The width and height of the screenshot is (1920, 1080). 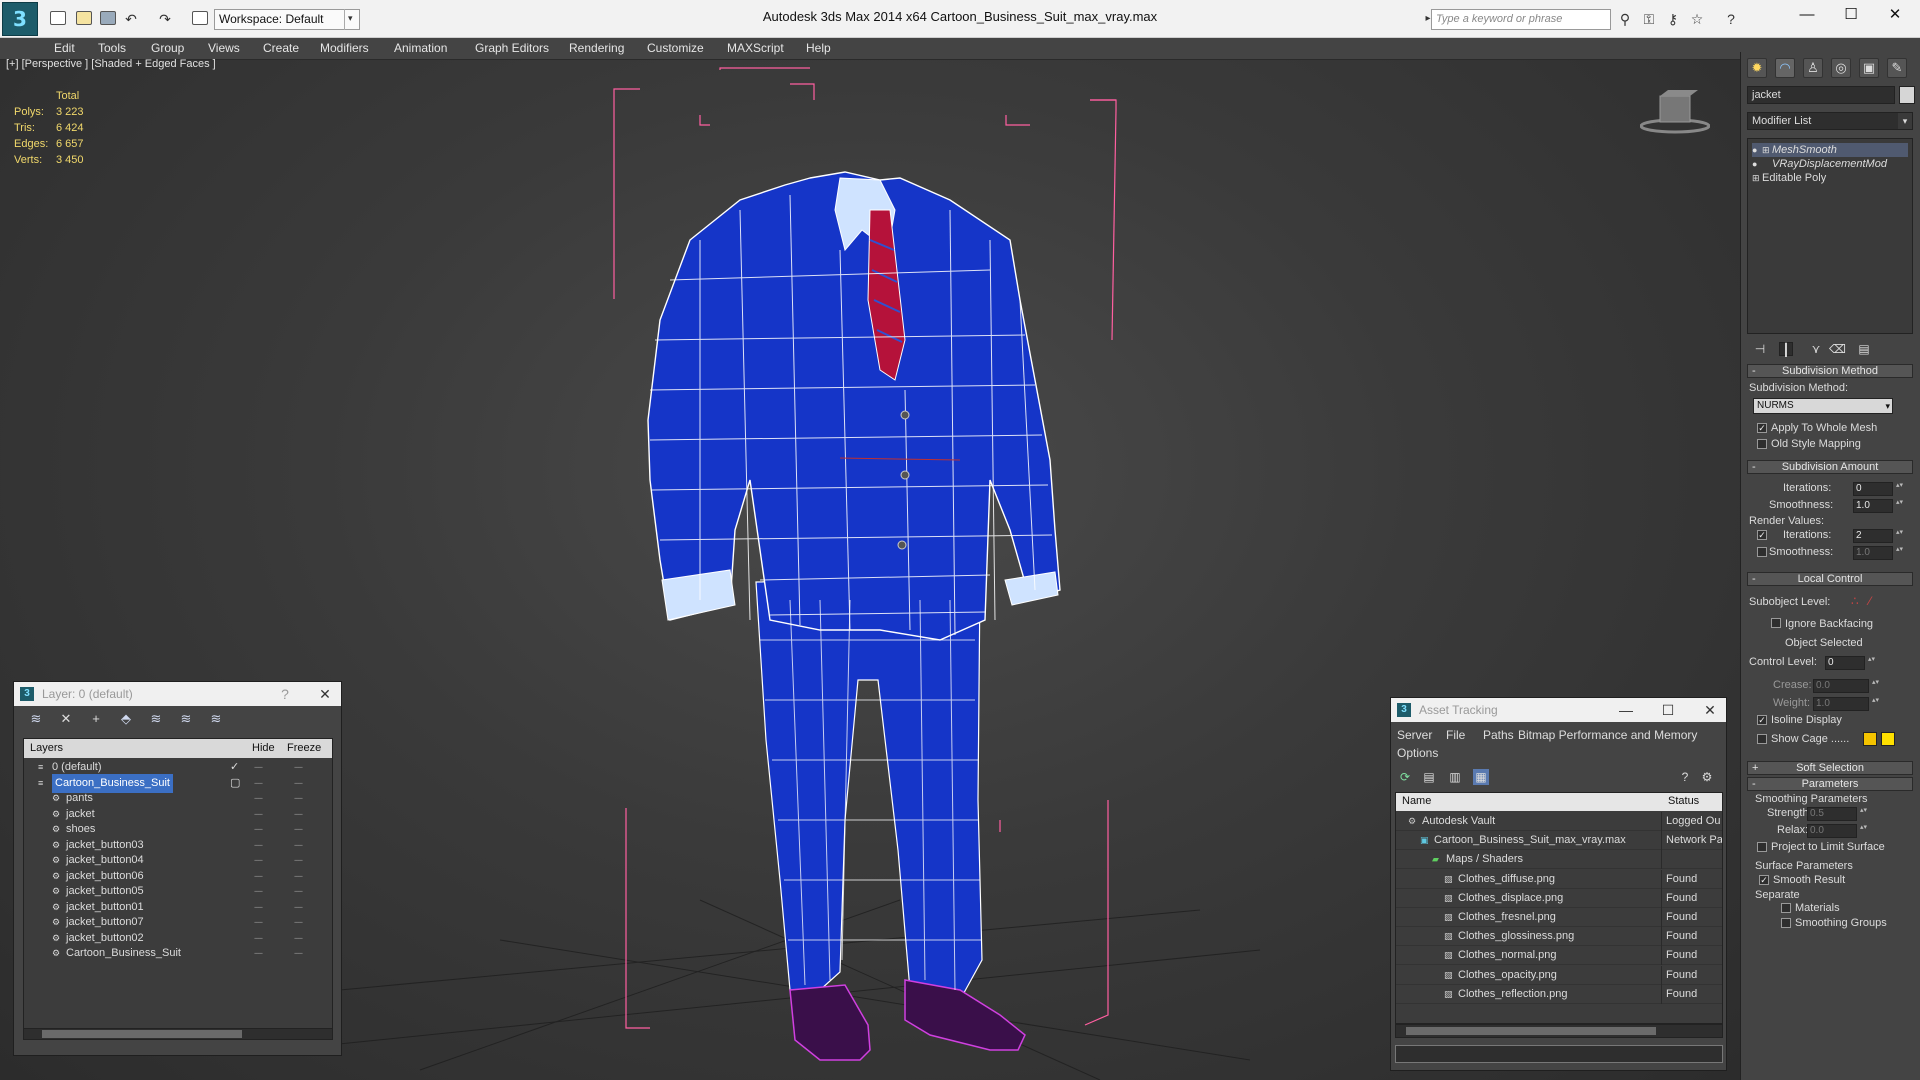 I want to click on rollout-subdivision-amount: - Subdivision Amount, so click(x=1830, y=467).